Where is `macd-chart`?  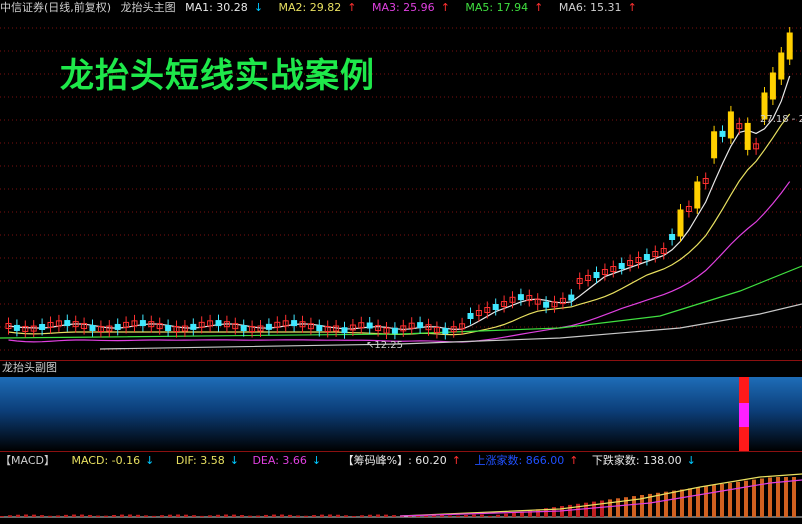 macd-chart is located at coordinates (401, 496).